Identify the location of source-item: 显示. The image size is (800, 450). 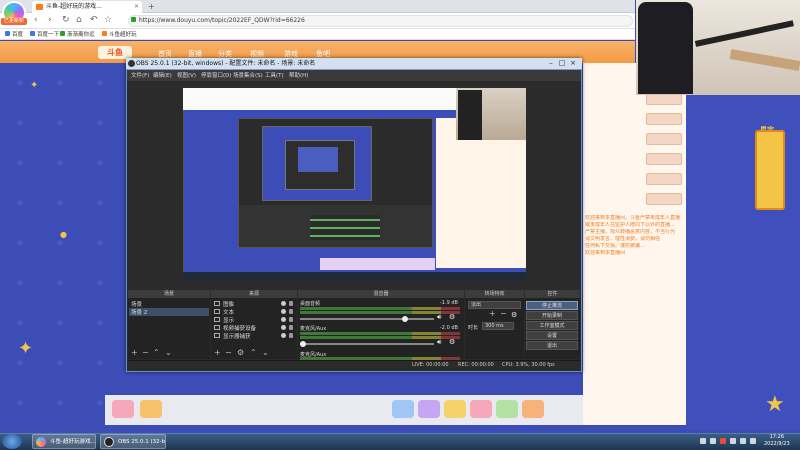
(228, 320).